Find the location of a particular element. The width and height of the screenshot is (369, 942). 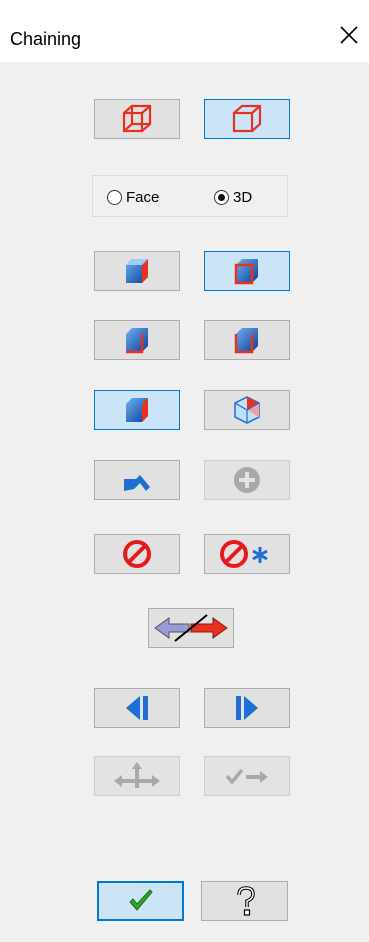

cancel-all-icon is located at coordinates (244, 554).